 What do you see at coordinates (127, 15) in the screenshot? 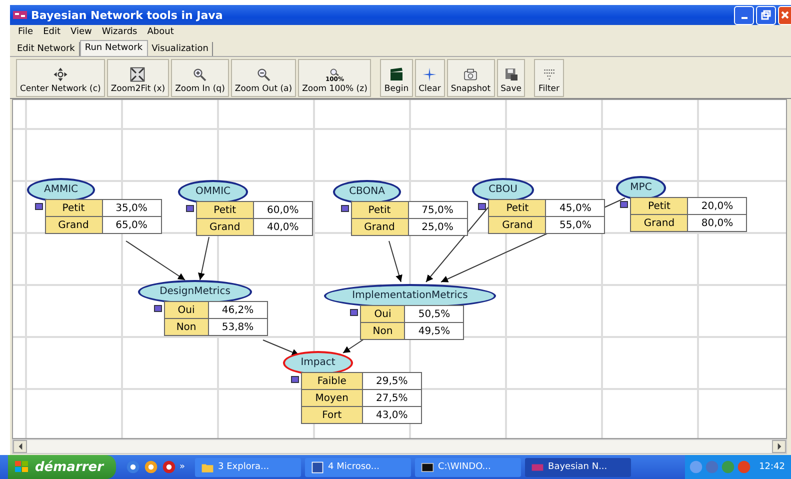
I see `window-title: Bayesian Network tools in Java` at bounding box center [127, 15].